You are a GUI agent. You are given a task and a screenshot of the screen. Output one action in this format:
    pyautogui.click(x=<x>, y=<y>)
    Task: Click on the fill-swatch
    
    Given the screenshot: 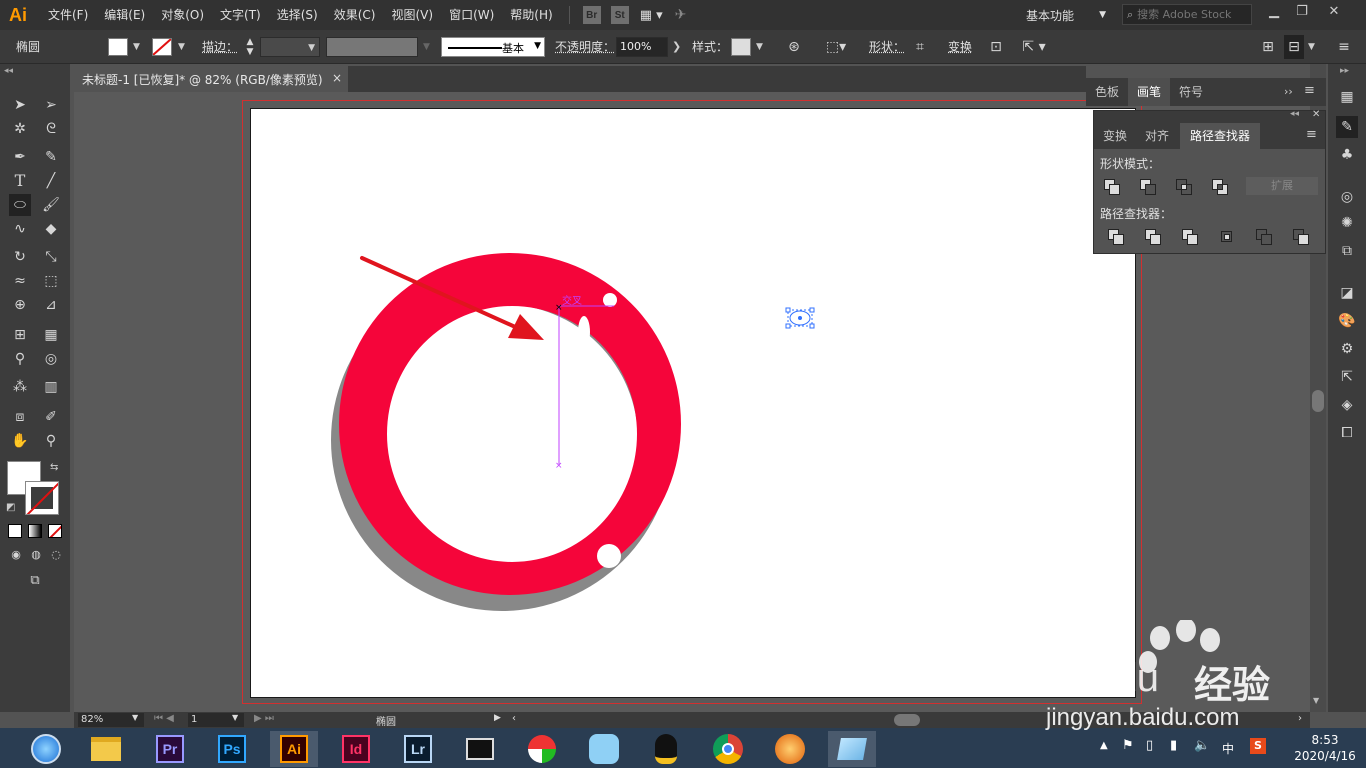 What is the action you would take?
    pyautogui.click(x=118, y=47)
    